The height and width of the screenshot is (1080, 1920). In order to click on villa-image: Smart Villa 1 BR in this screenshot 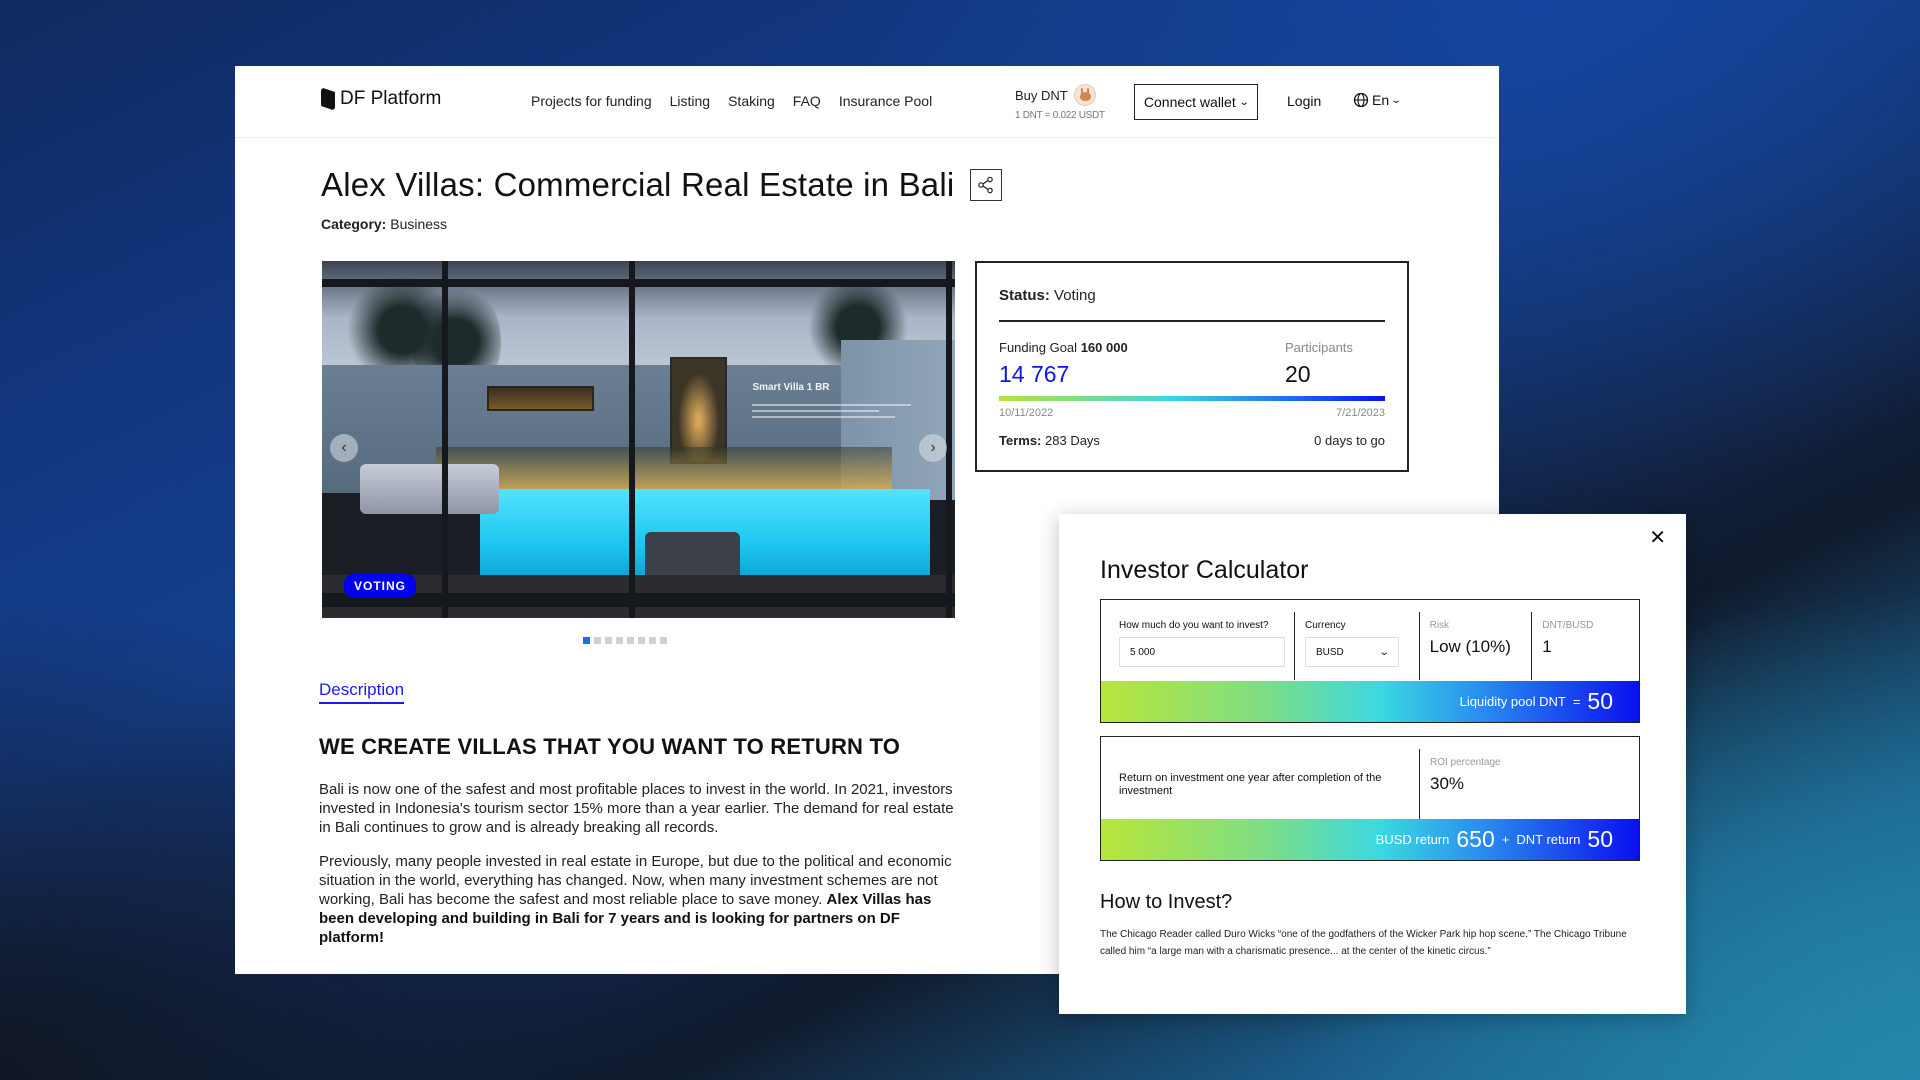, I will do `click(638, 439)`.